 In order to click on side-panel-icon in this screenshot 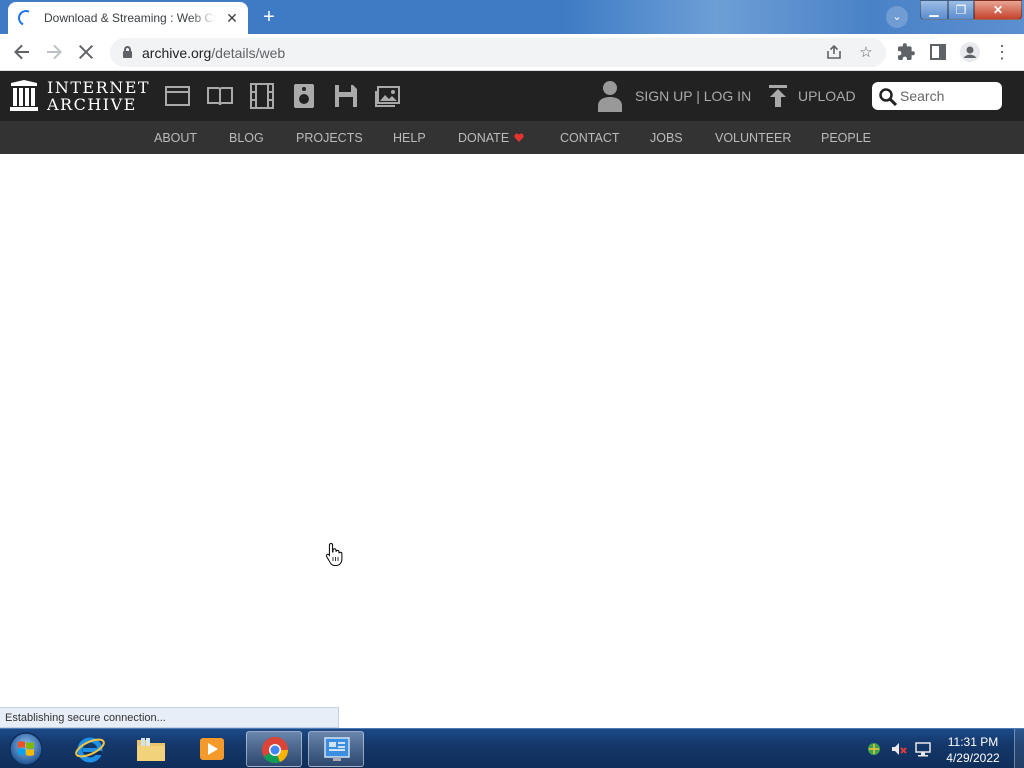, I will do `click(938, 52)`.